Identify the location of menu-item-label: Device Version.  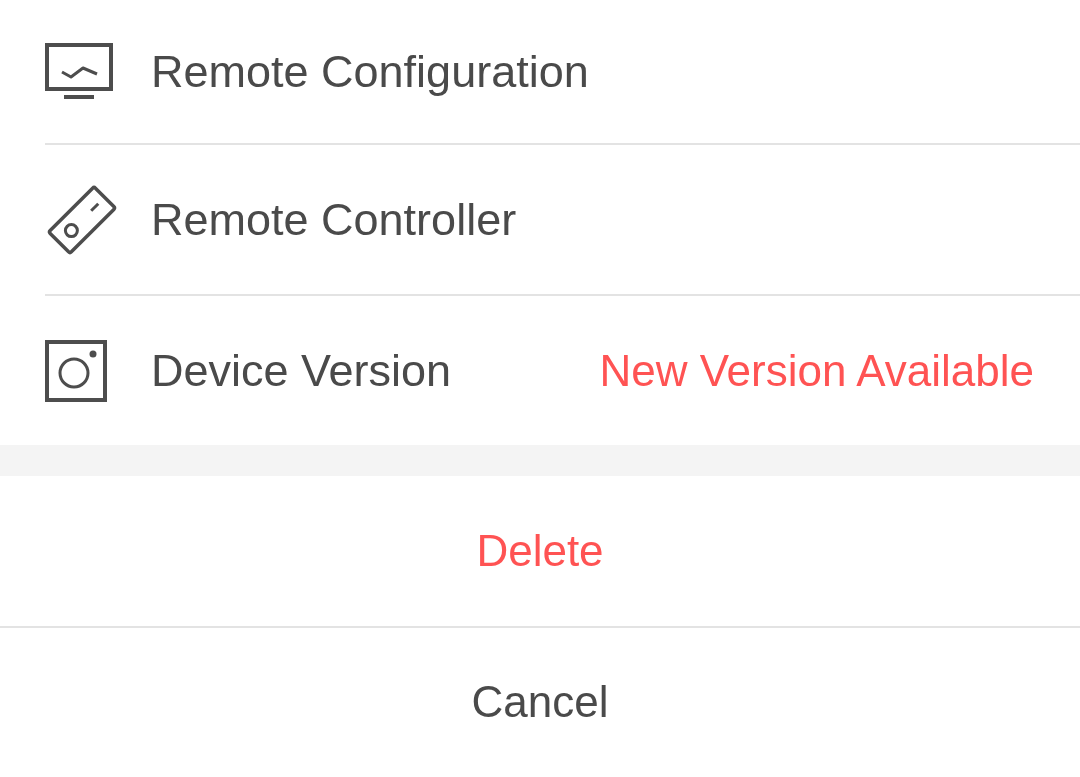
(301, 370).